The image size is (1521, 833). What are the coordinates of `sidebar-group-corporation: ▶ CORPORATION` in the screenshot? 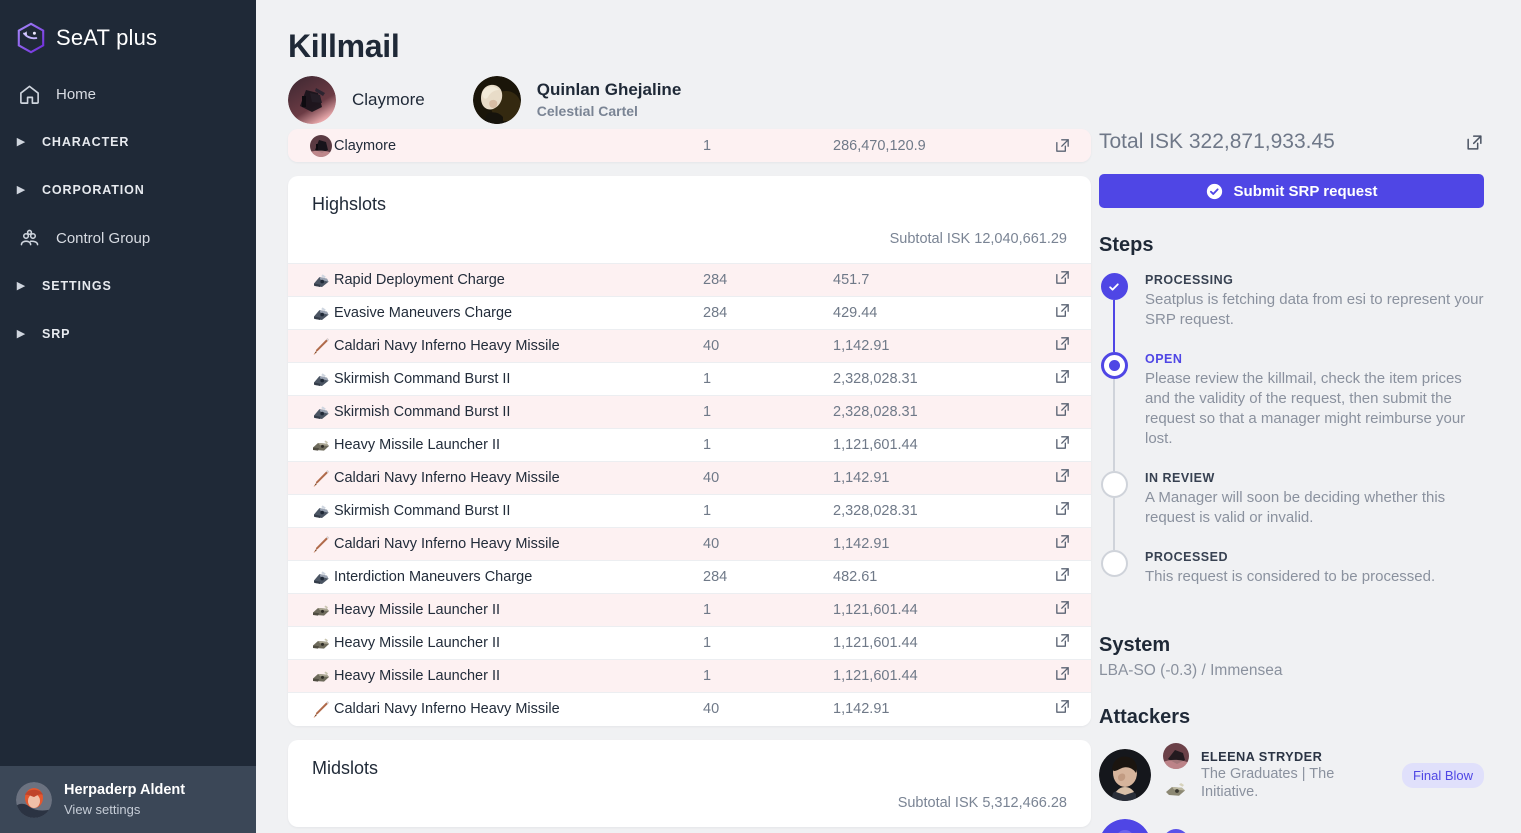 It's located at (128, 190).